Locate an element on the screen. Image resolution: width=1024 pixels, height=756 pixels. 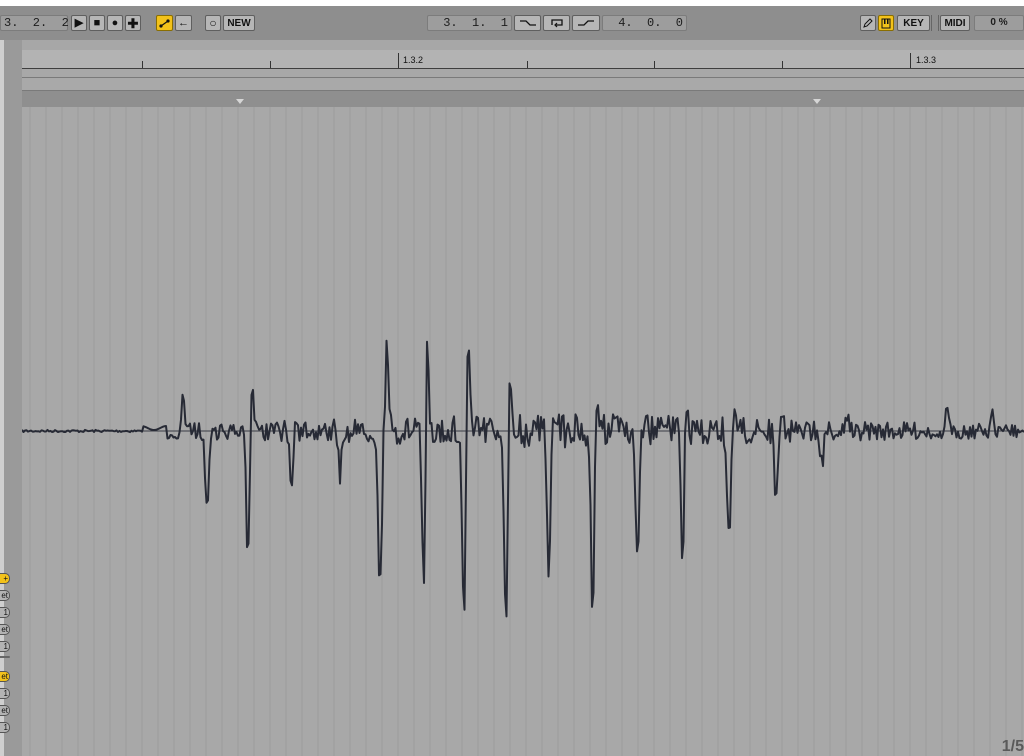
arrangement-position-display: 3. 2. 2 is located at coordinates (34, 23).